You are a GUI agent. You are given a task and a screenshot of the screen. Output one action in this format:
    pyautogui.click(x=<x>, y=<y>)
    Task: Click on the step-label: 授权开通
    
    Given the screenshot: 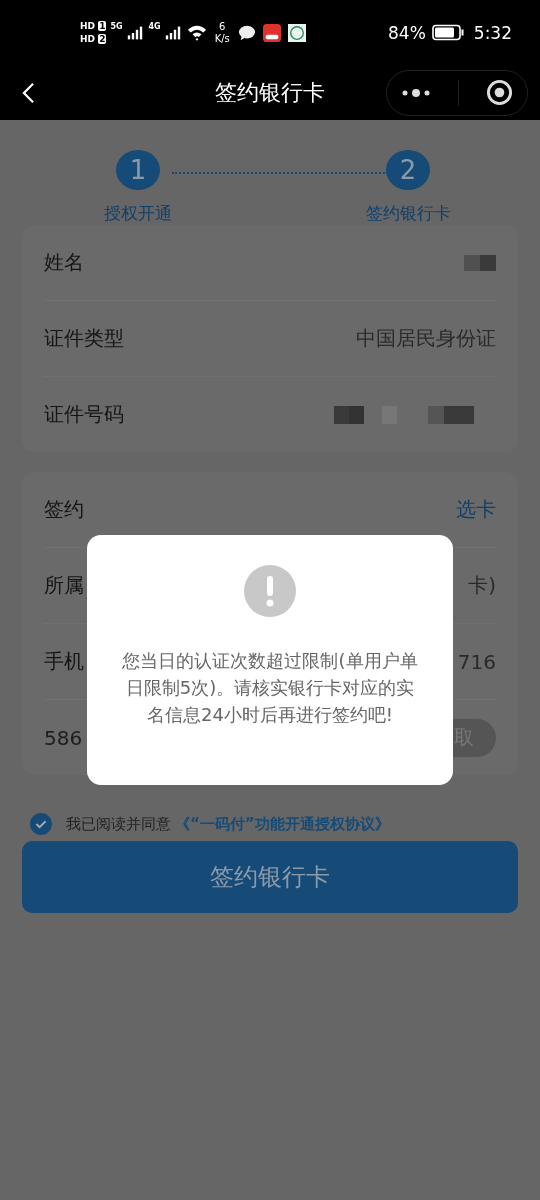 What is the action you would take?
    pyautogui.click(x=138, y=213)
    